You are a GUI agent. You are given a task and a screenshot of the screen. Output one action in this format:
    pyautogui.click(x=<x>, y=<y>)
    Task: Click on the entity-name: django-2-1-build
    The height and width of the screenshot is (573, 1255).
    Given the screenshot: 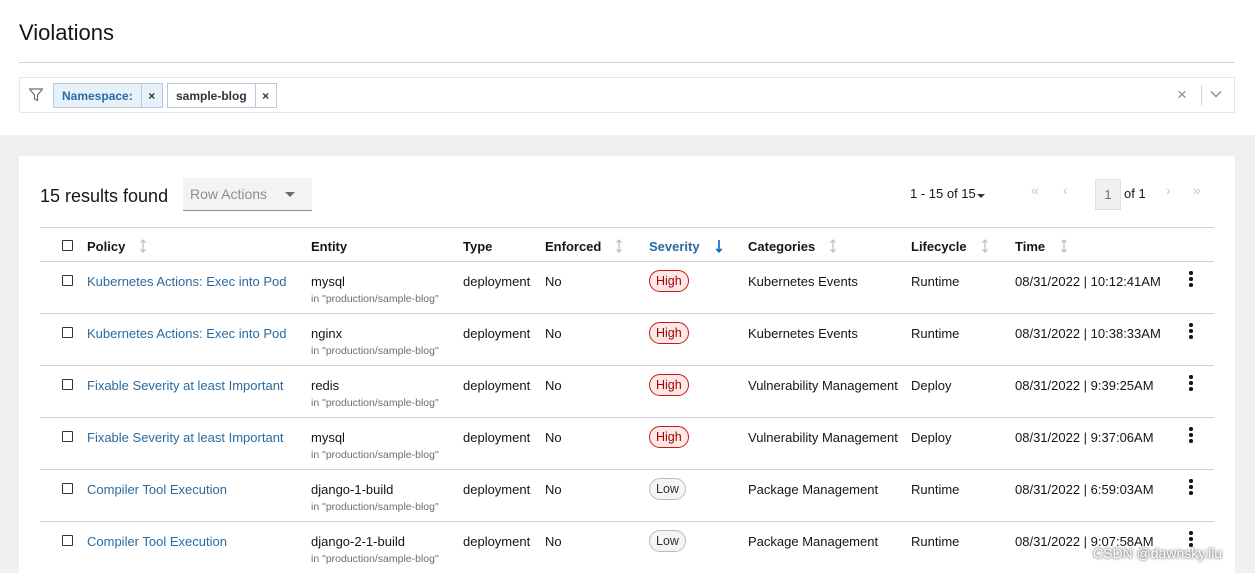 What is the action you would take?
    pyautogui.click(x=358, y=541)
    